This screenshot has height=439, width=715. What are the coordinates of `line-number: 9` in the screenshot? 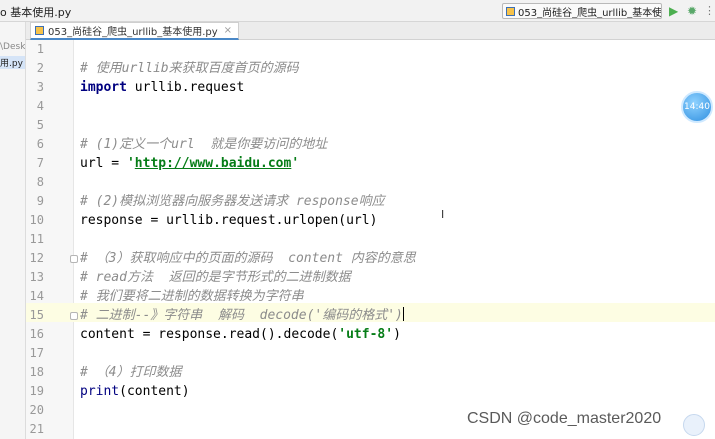 It's located at (40, 201).